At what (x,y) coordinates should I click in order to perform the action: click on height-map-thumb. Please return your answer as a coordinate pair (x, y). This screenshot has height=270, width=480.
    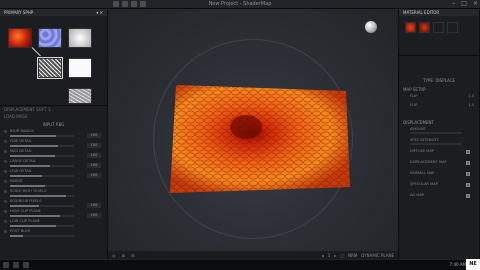
    Looking at the image, I should click on (80, 96).